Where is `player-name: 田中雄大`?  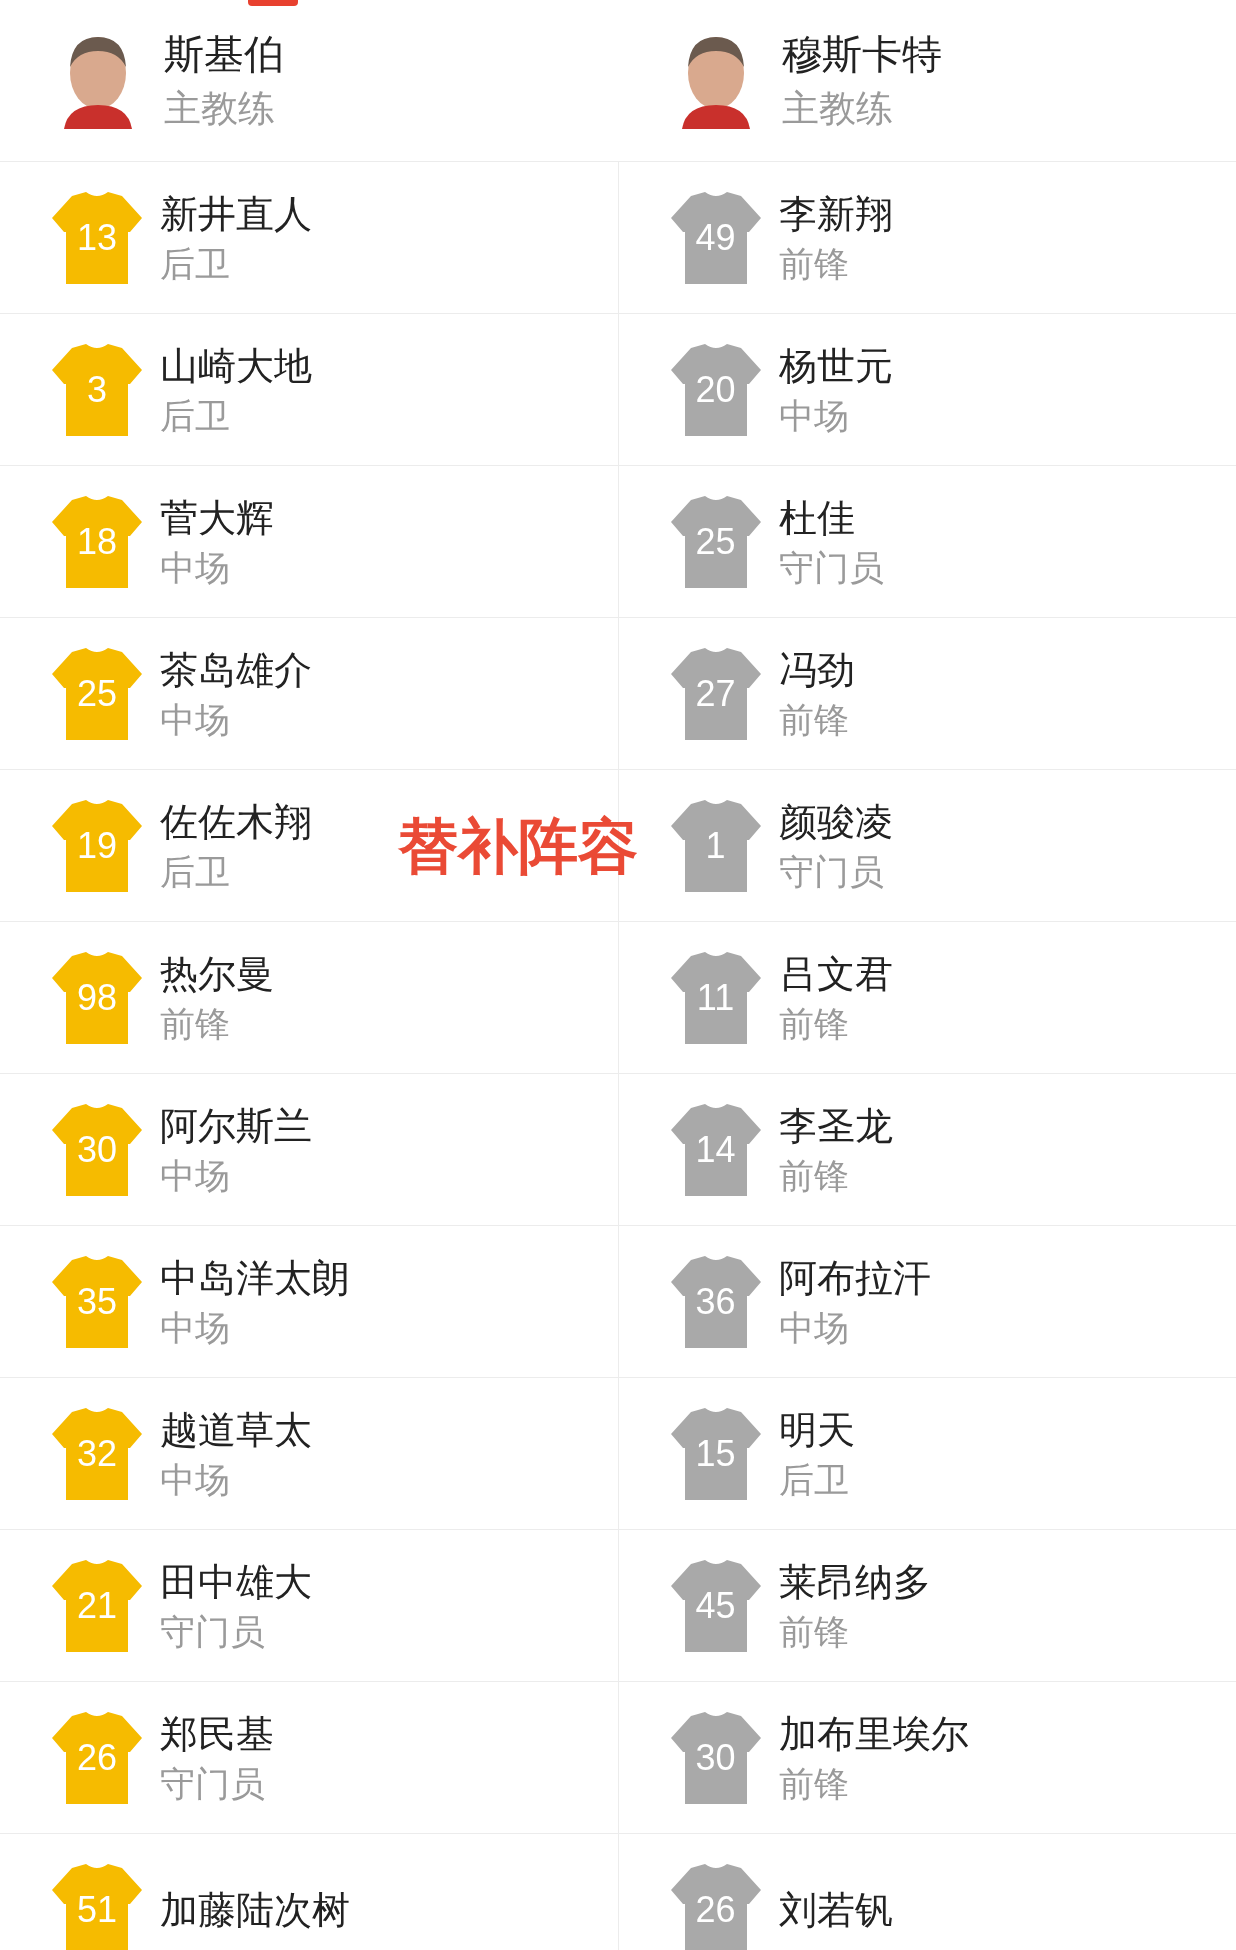 player-name: 田中雄大 is located at coordinates (236, 1582).